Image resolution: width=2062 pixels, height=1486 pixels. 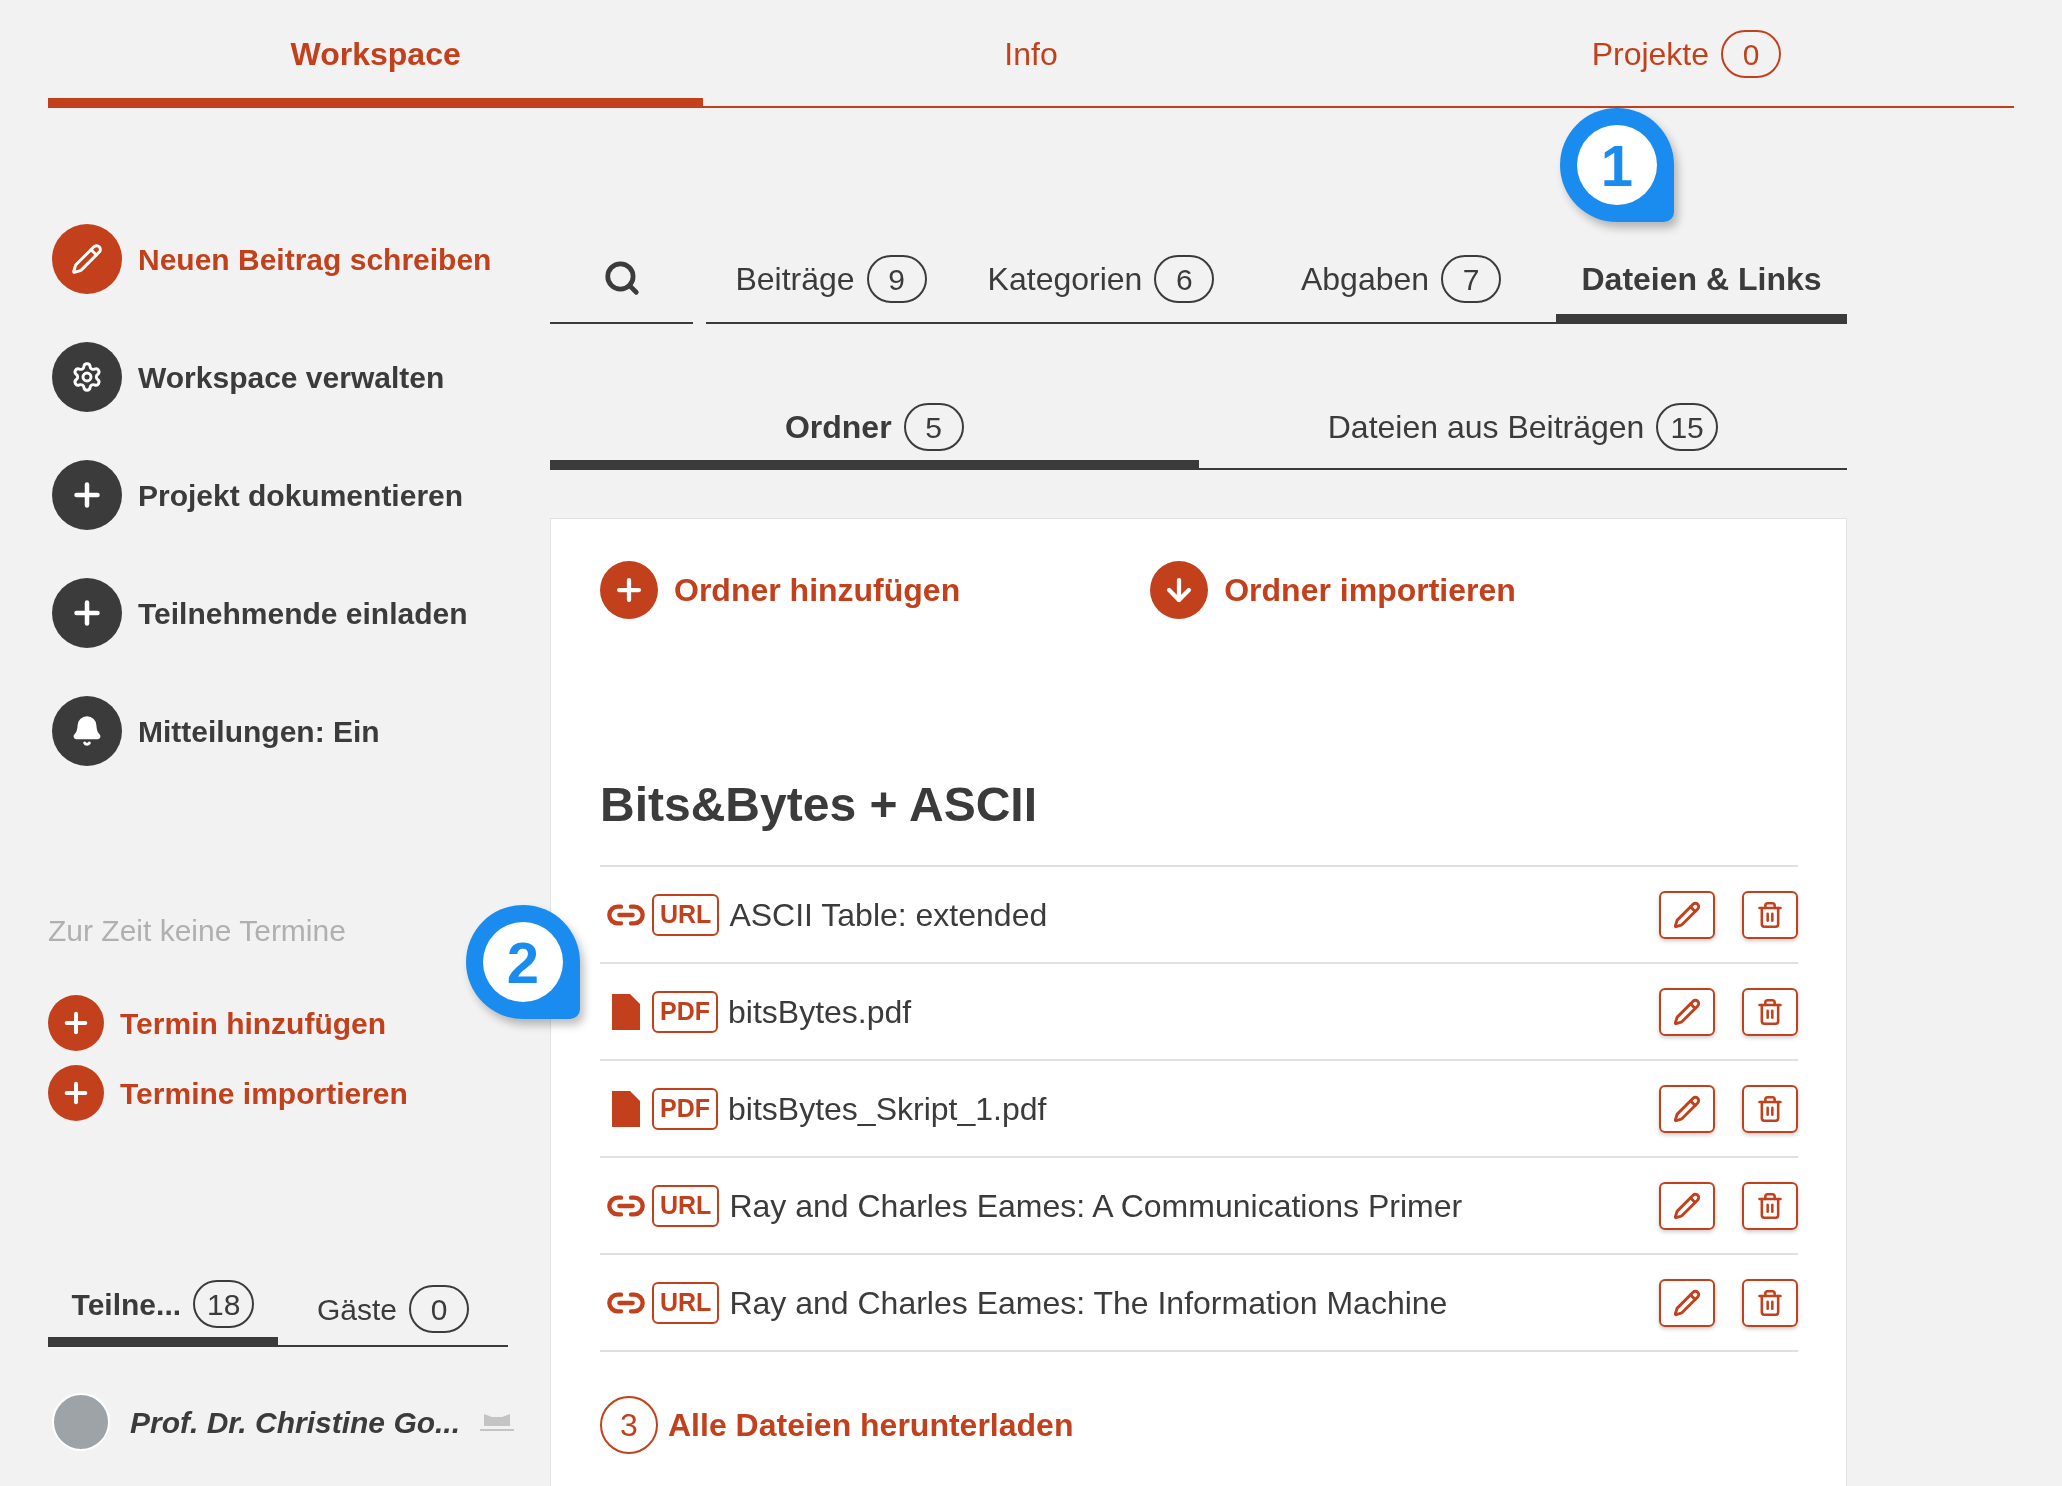 What do you see at coordinates (224, 1304) in the screenshot?
I see `count-badge: 18` at bounding box center [224, 1304].